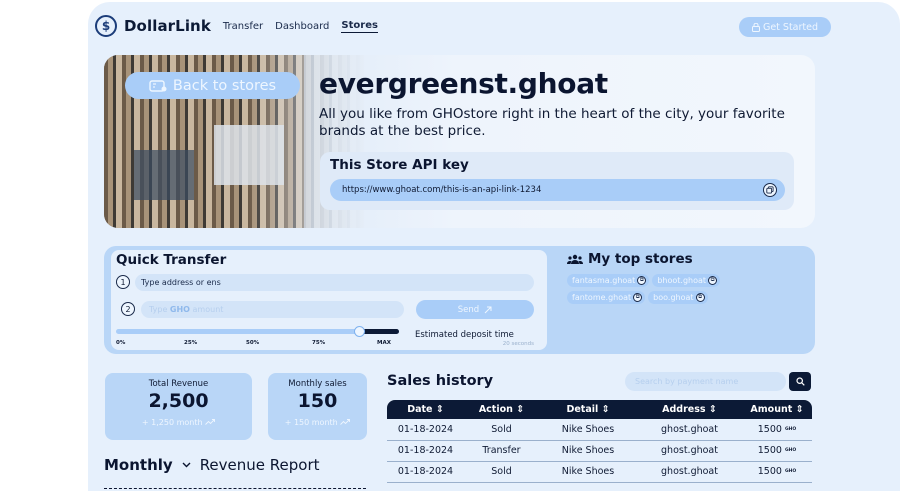  I want to click on estimate-value: 20 seconds, so click(518, 344).